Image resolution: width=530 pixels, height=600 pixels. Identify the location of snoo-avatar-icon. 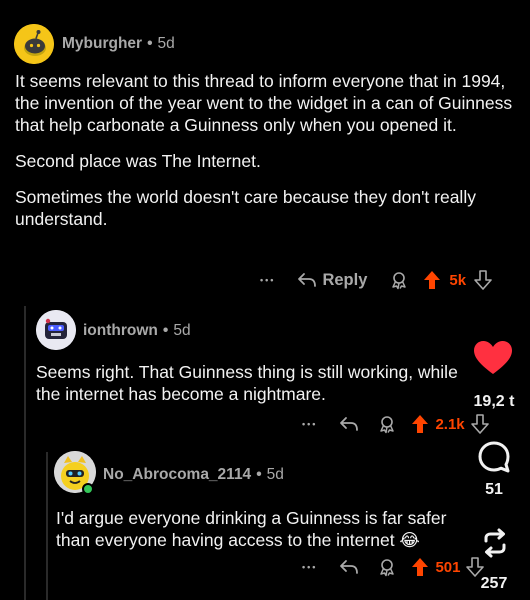
(34, 44).